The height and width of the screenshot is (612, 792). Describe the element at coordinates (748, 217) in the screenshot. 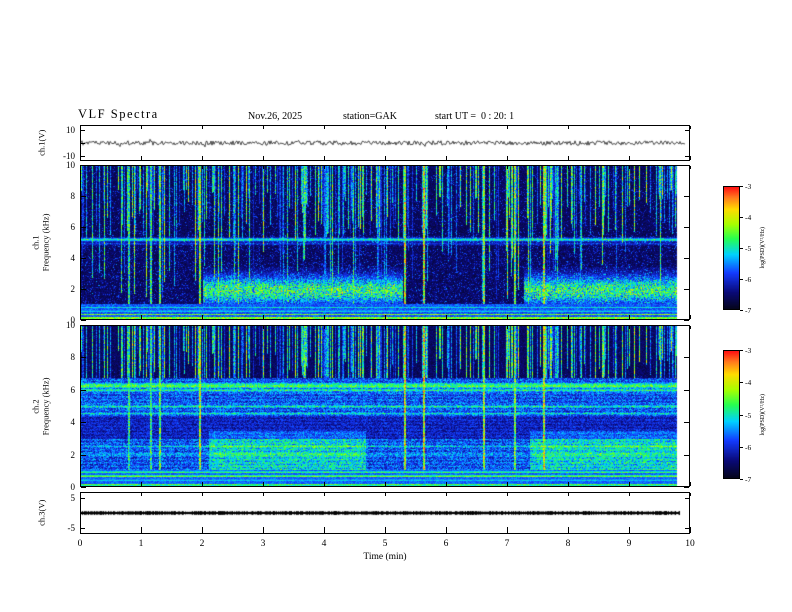

I see `colorbar-tick-label: -4` at that location.